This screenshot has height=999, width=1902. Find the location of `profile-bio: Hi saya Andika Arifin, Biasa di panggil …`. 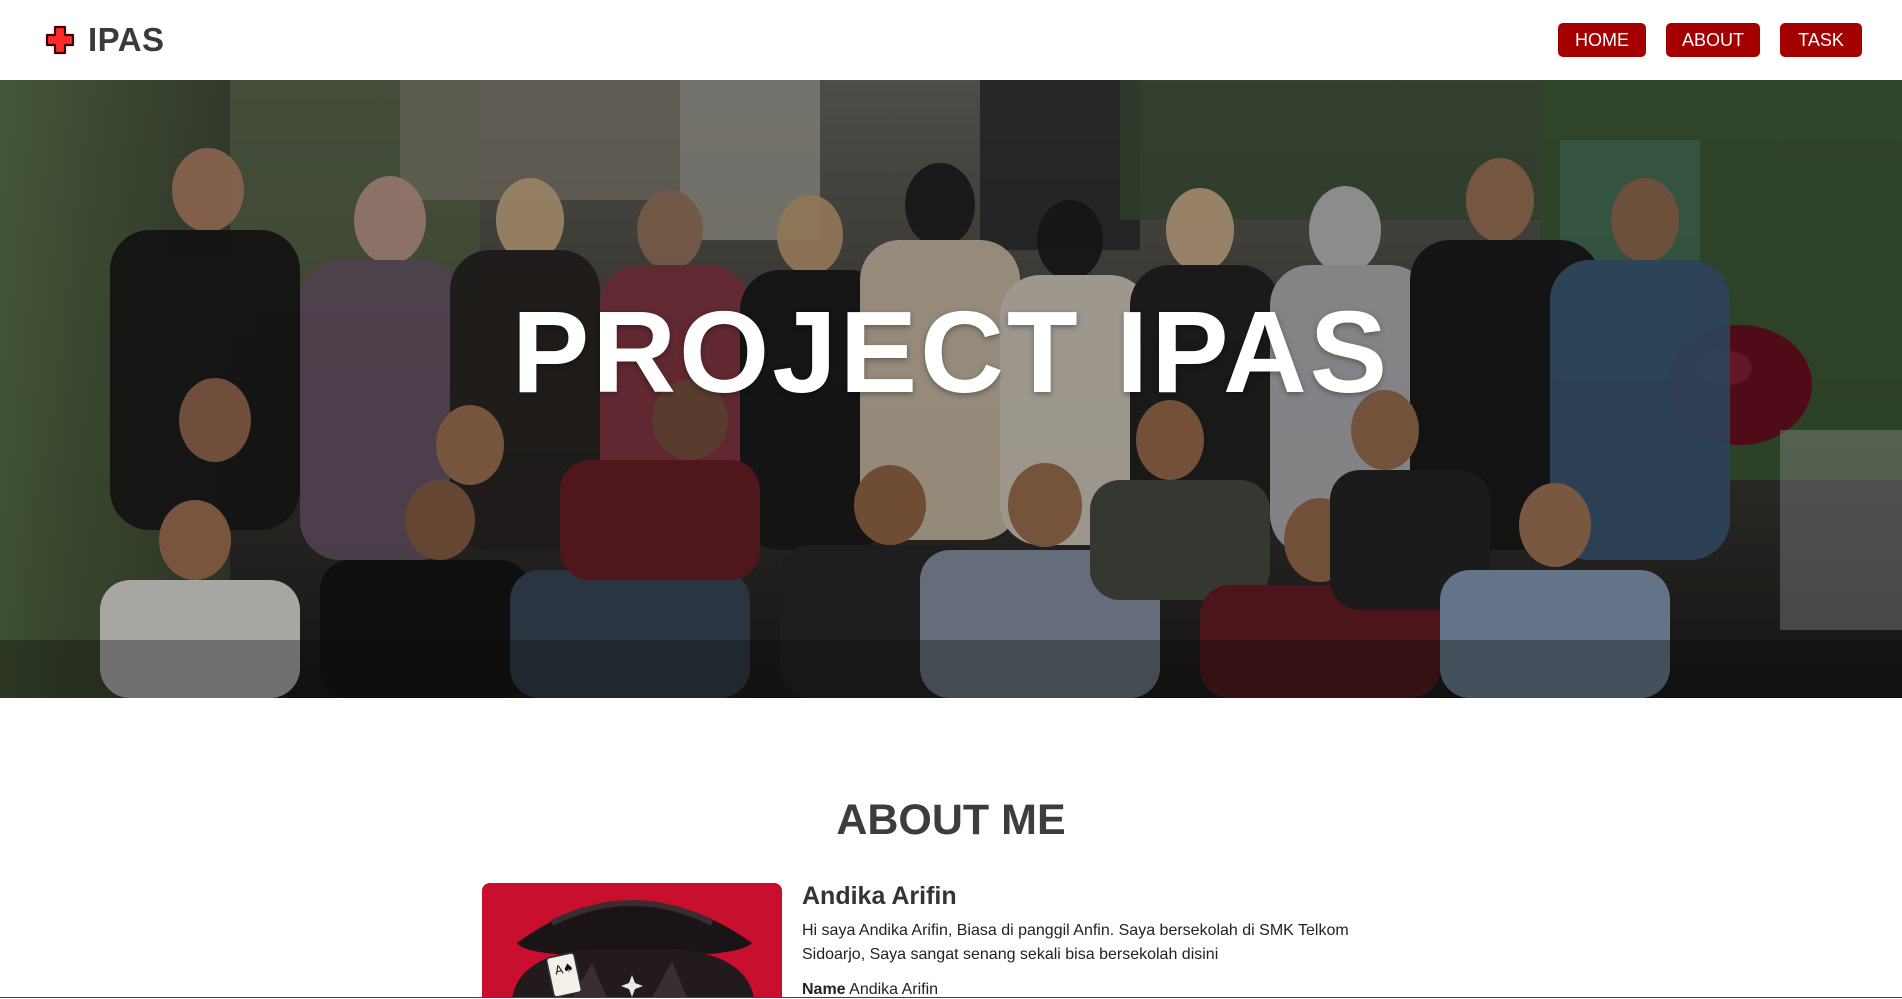

profile-bio: Hi saya Andika Arifin, Biasa di panggil … is located at coordinates (1075, 942).